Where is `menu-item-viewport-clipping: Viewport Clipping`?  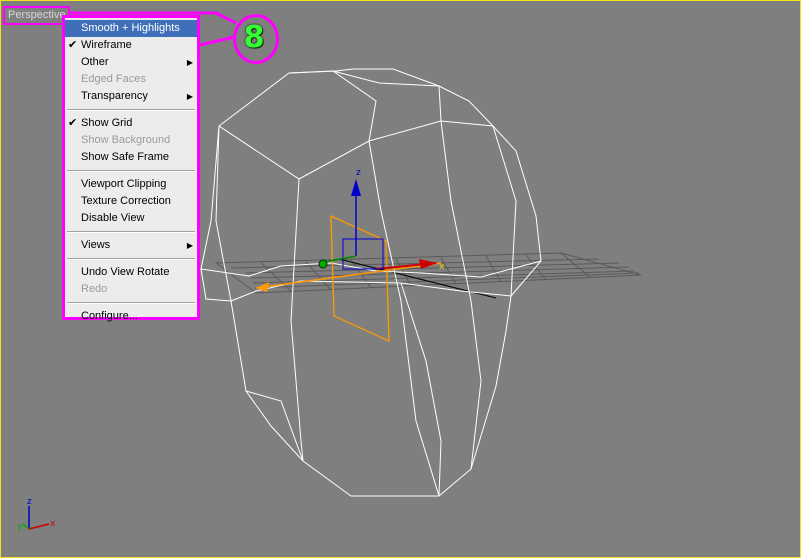
menu-item-viewport-clipping: Viewport Clipping is located at coordinates (131, 184).